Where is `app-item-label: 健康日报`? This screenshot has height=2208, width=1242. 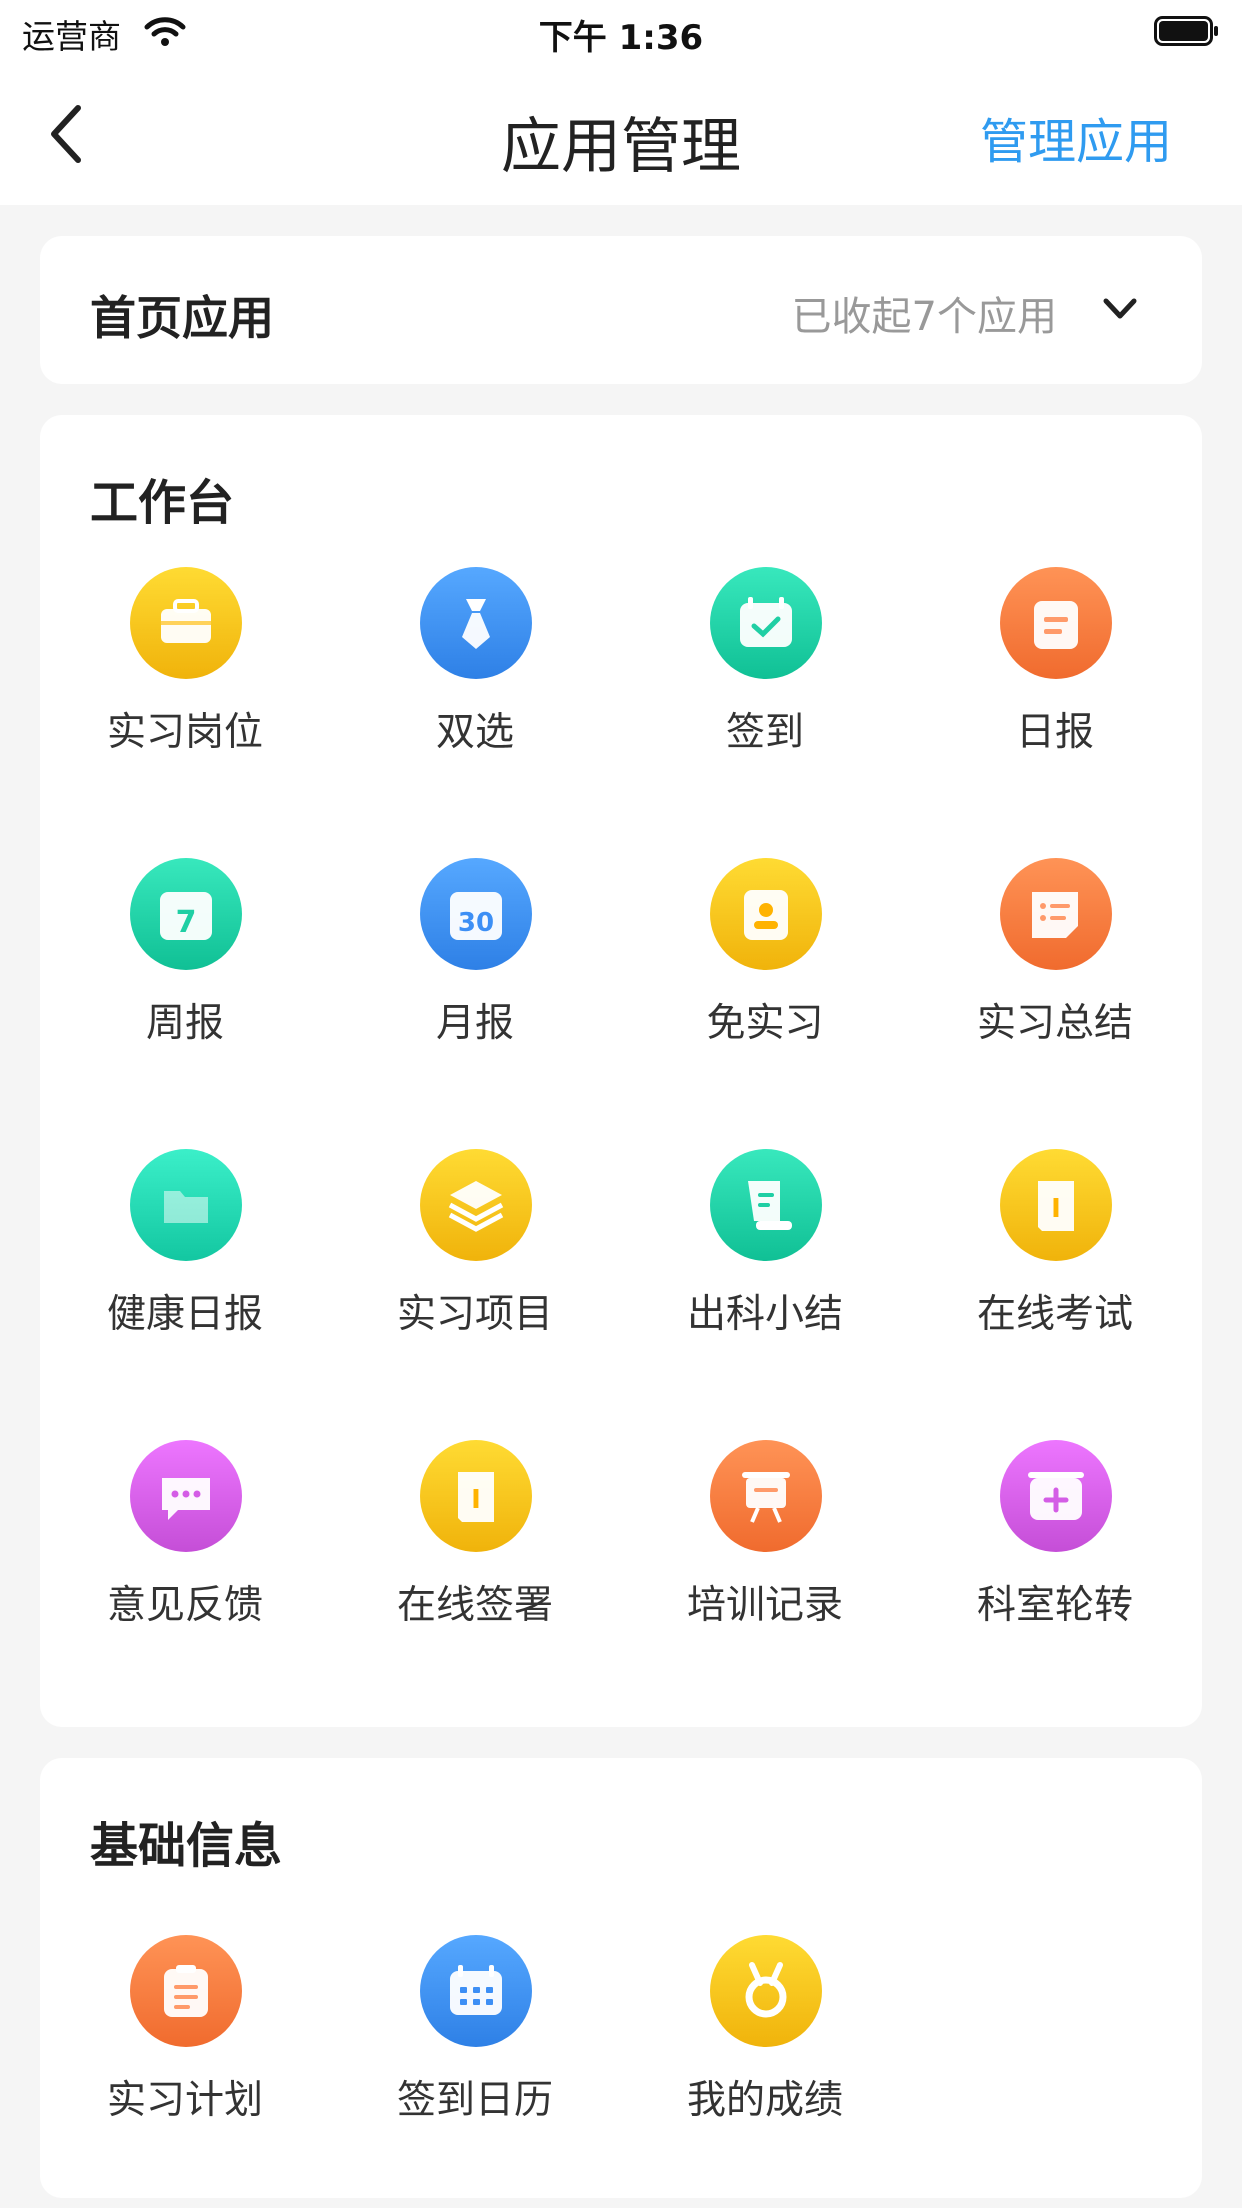 app-item-label: 健康日报 is located at coordinates (184, 1314).